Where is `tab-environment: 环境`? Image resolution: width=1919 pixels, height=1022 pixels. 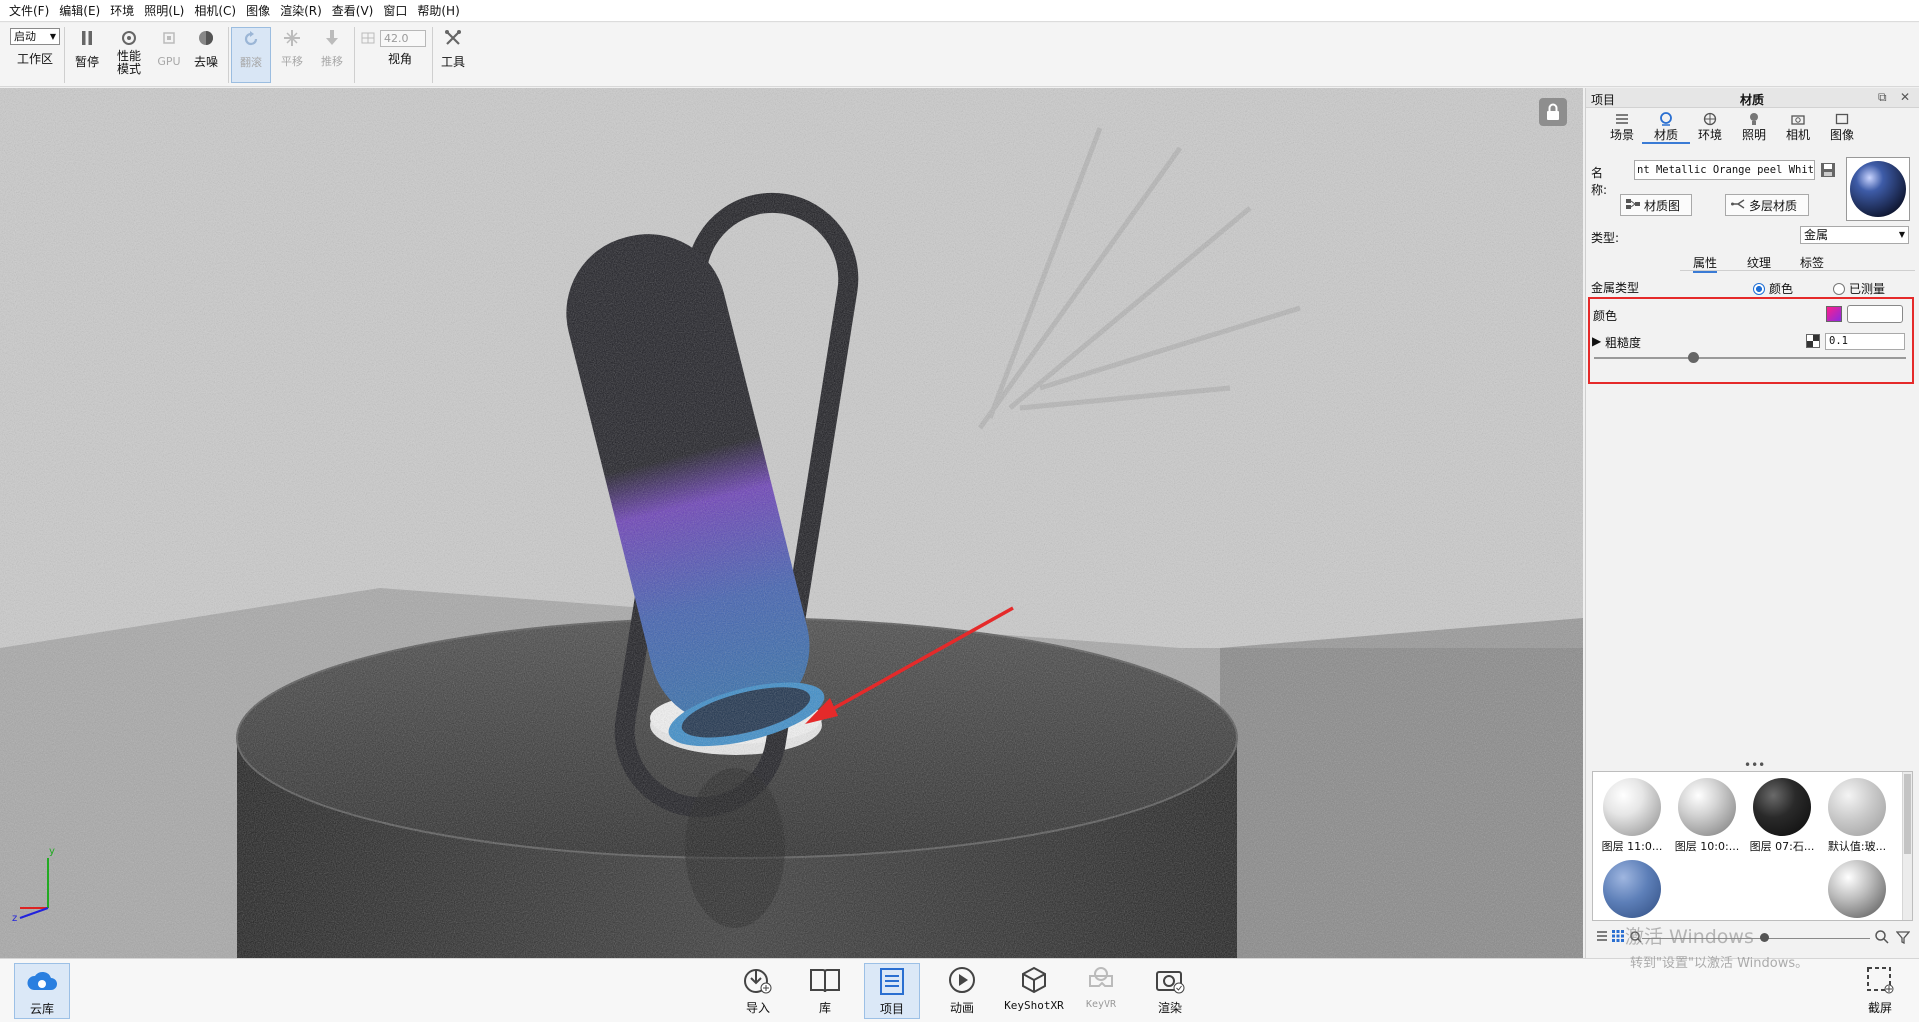
tab-environment: 环境 is located at coordinates (1710, 128).